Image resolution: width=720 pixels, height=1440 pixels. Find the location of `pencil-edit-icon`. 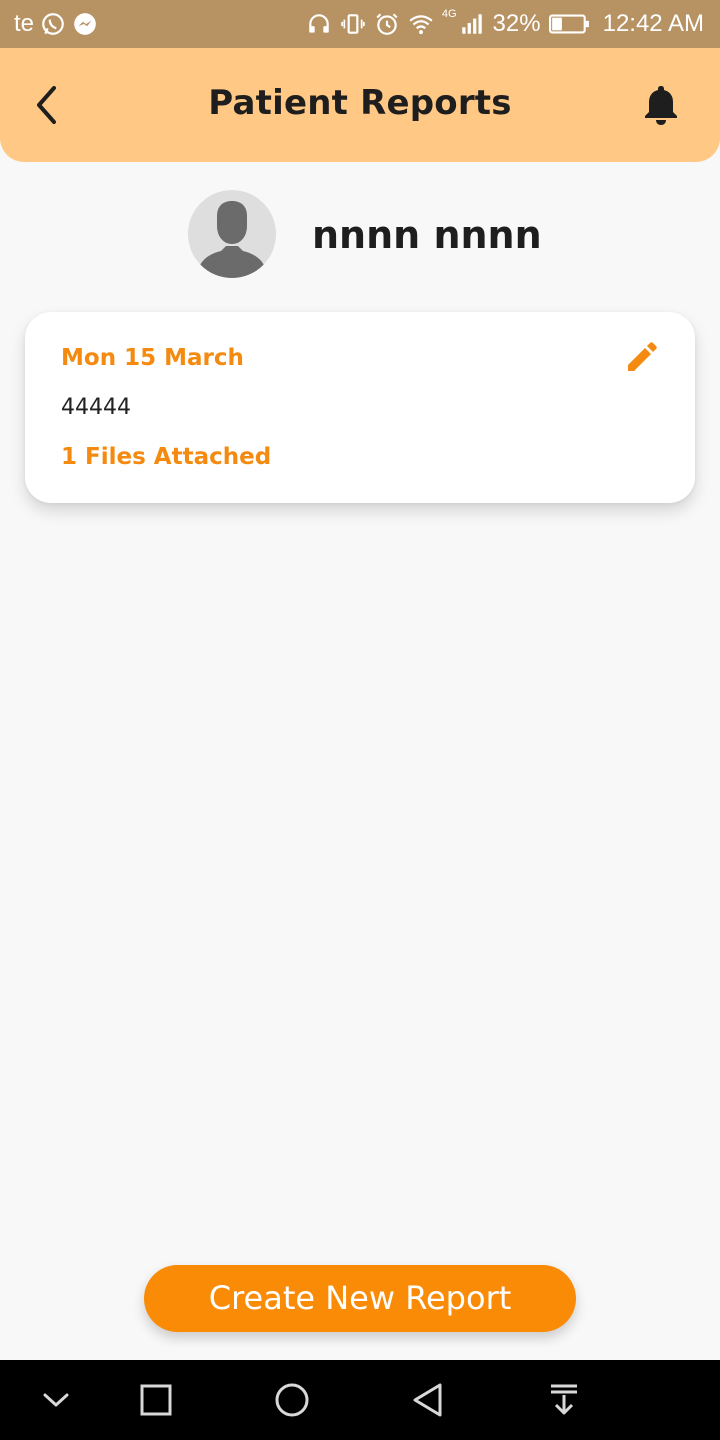

pencil-edit-icon is located at coordinates (642, 356).